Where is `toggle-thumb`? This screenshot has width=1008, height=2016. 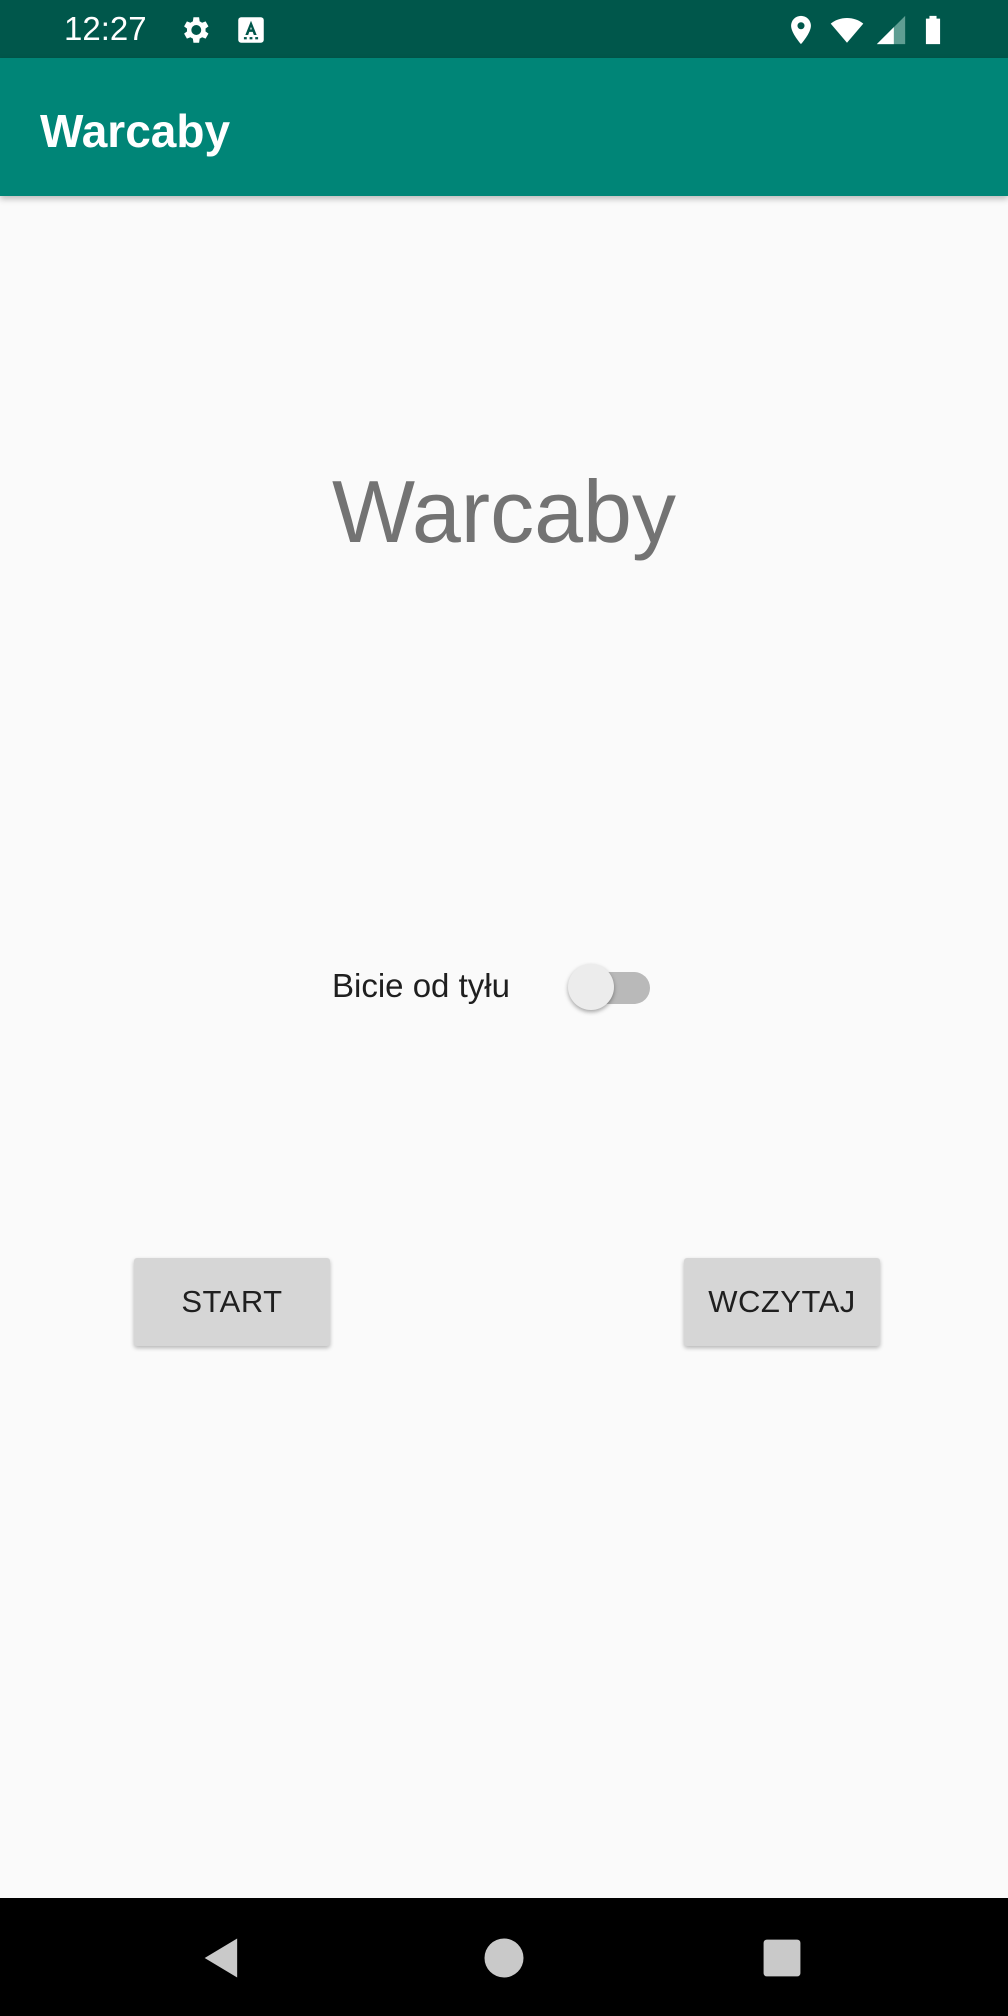 toggle-thumb is located at coordinates (591, 987).